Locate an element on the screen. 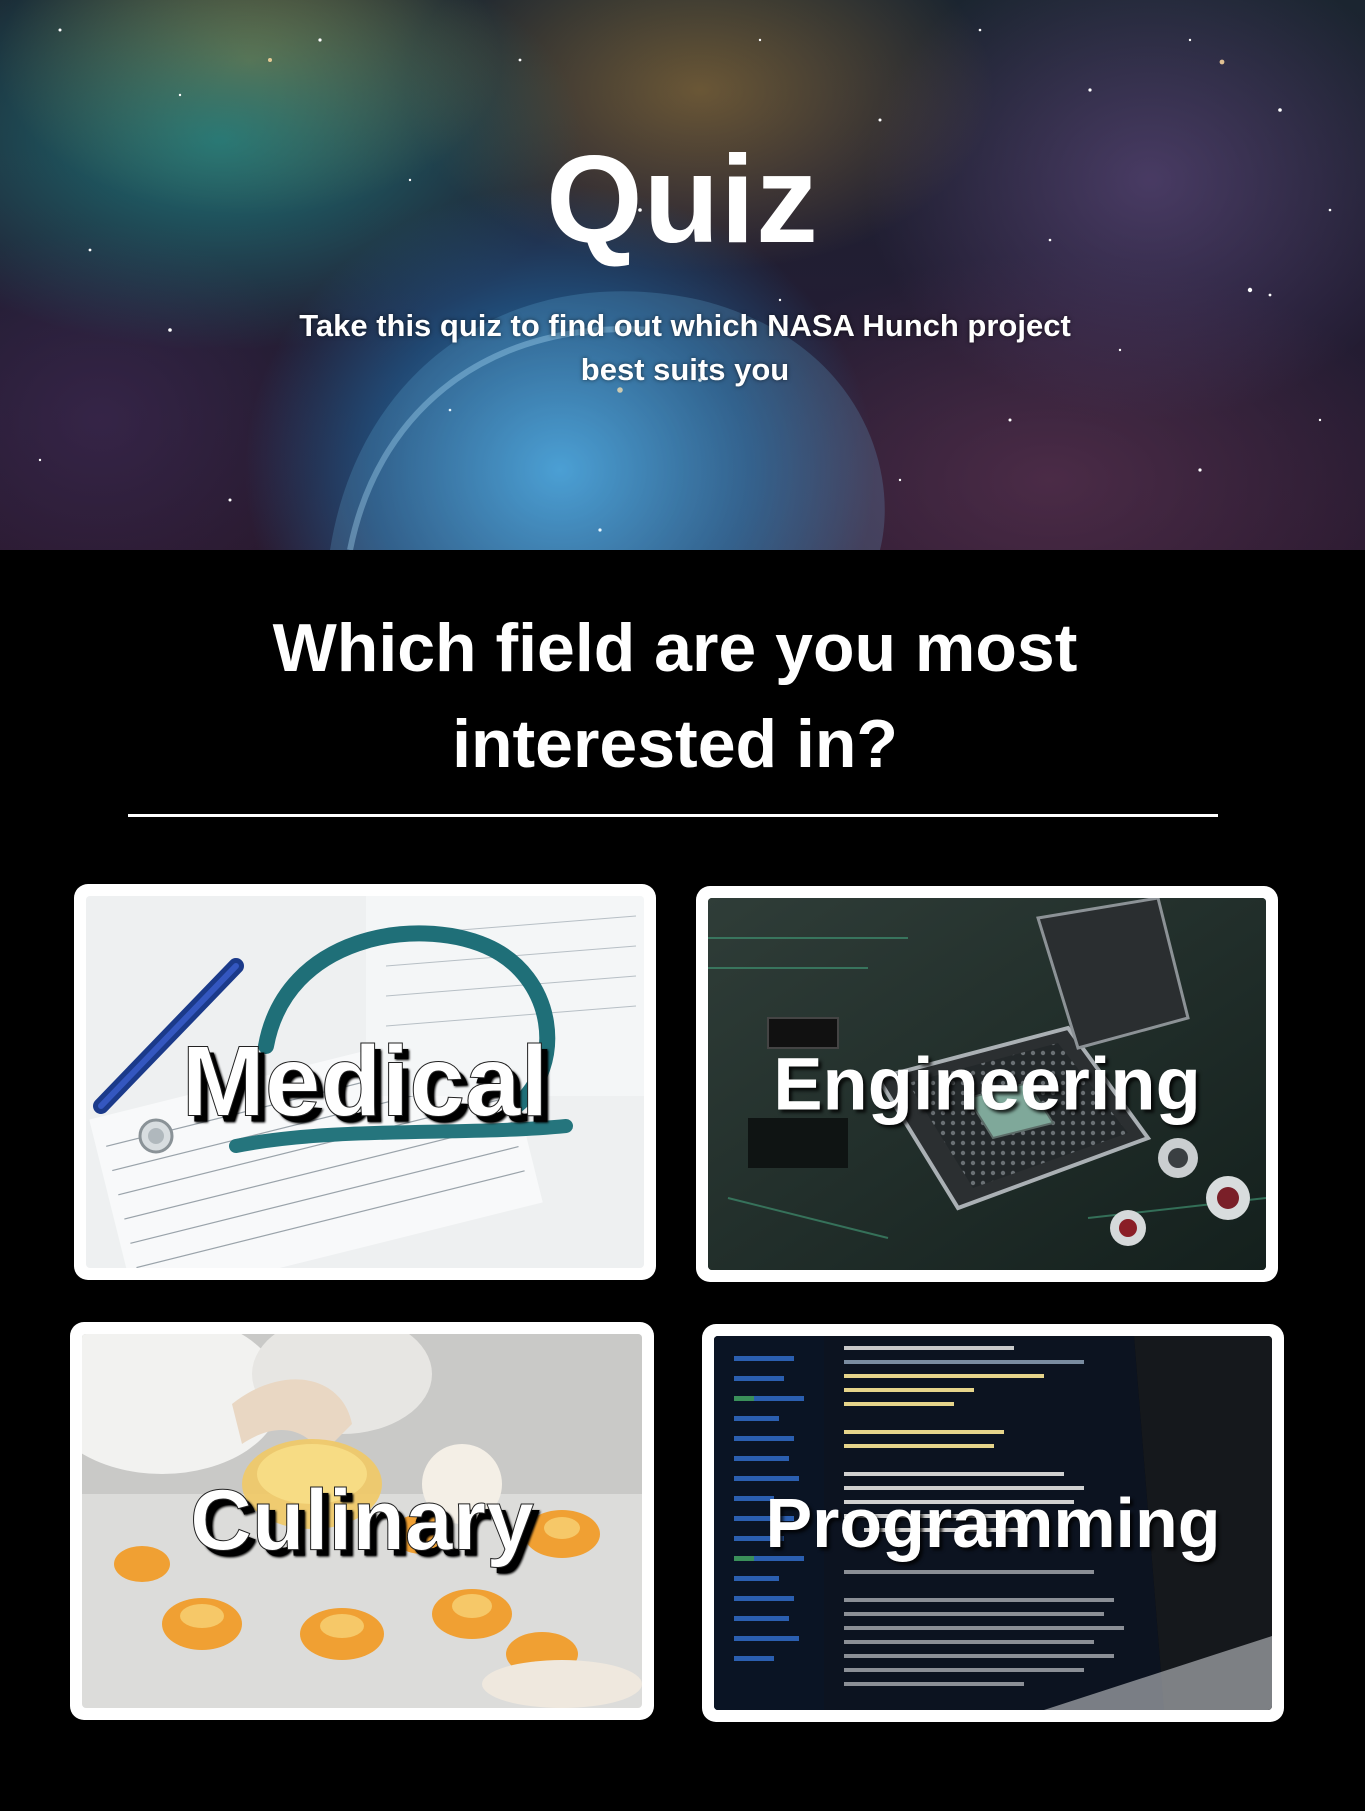 This screenshot has height=1811, width=1365. option-culinary-label: Culinary is located at coordinates (362, 1520).